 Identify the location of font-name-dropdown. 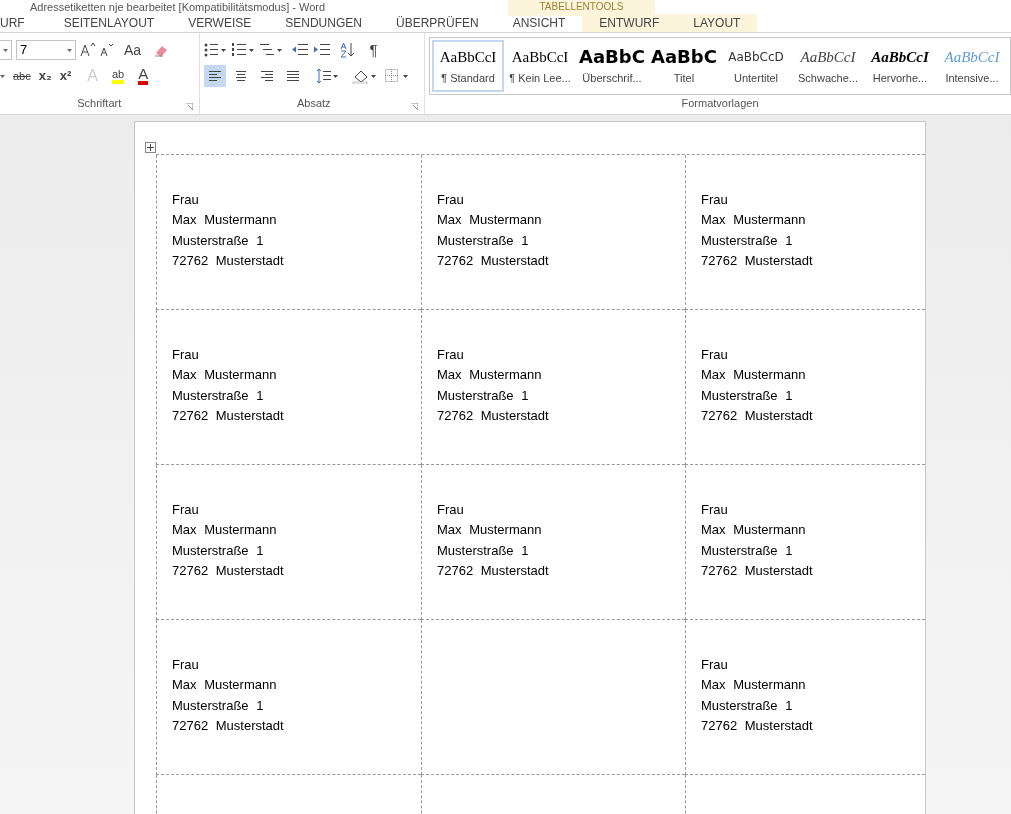
(6, 50).